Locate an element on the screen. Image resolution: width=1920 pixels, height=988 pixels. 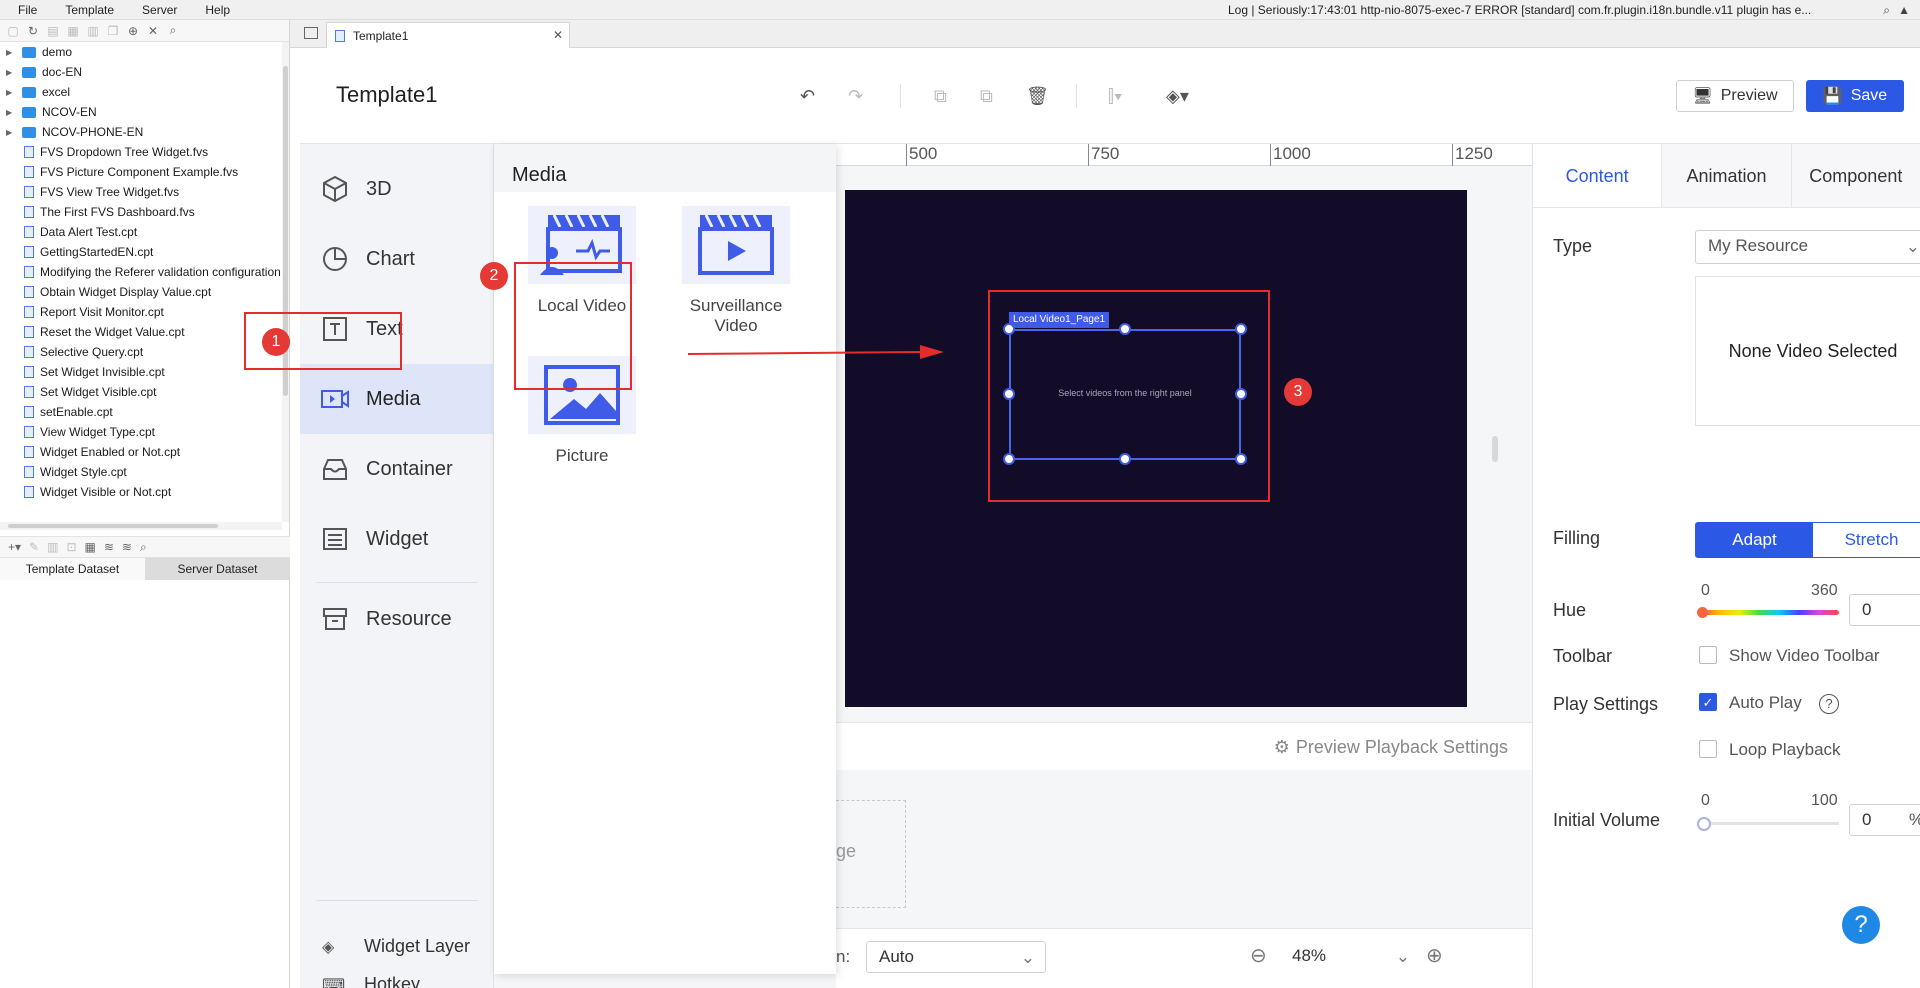
edit-icon: ▤ is located at coordinates (53, 31).